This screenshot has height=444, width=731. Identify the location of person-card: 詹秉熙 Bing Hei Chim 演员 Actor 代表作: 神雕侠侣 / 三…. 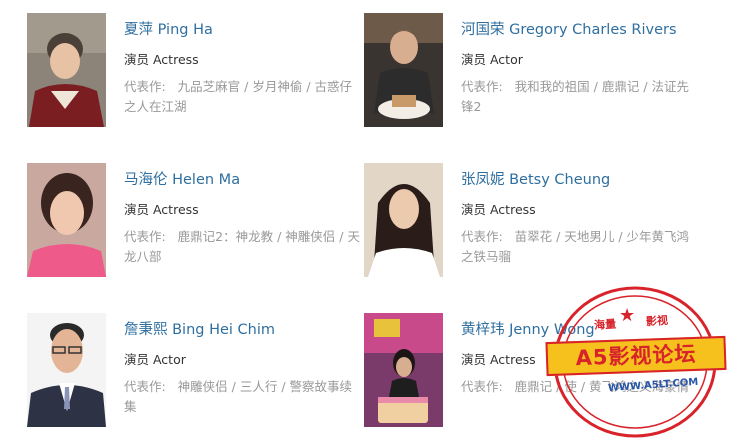
(197, 371).